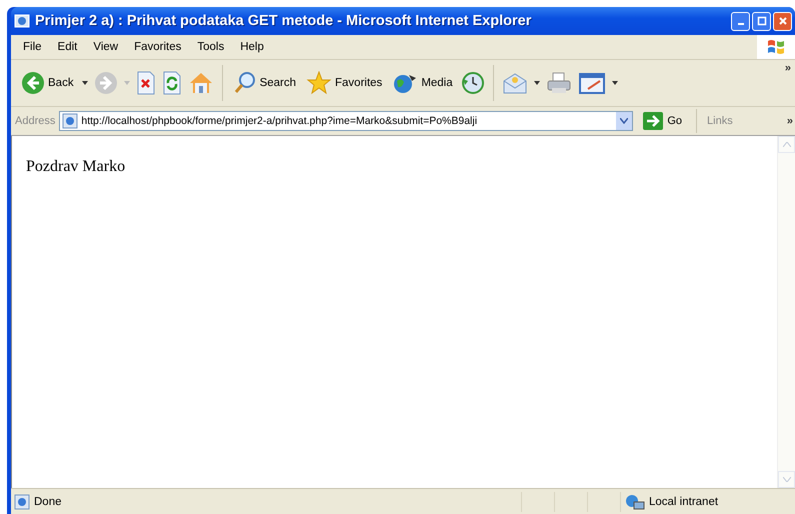 This screenshot has width=795, height=514. What do you see at coordinates (47, 83) in the screenshot?
I see `back-button: Back` at bounding box center [47, 83].